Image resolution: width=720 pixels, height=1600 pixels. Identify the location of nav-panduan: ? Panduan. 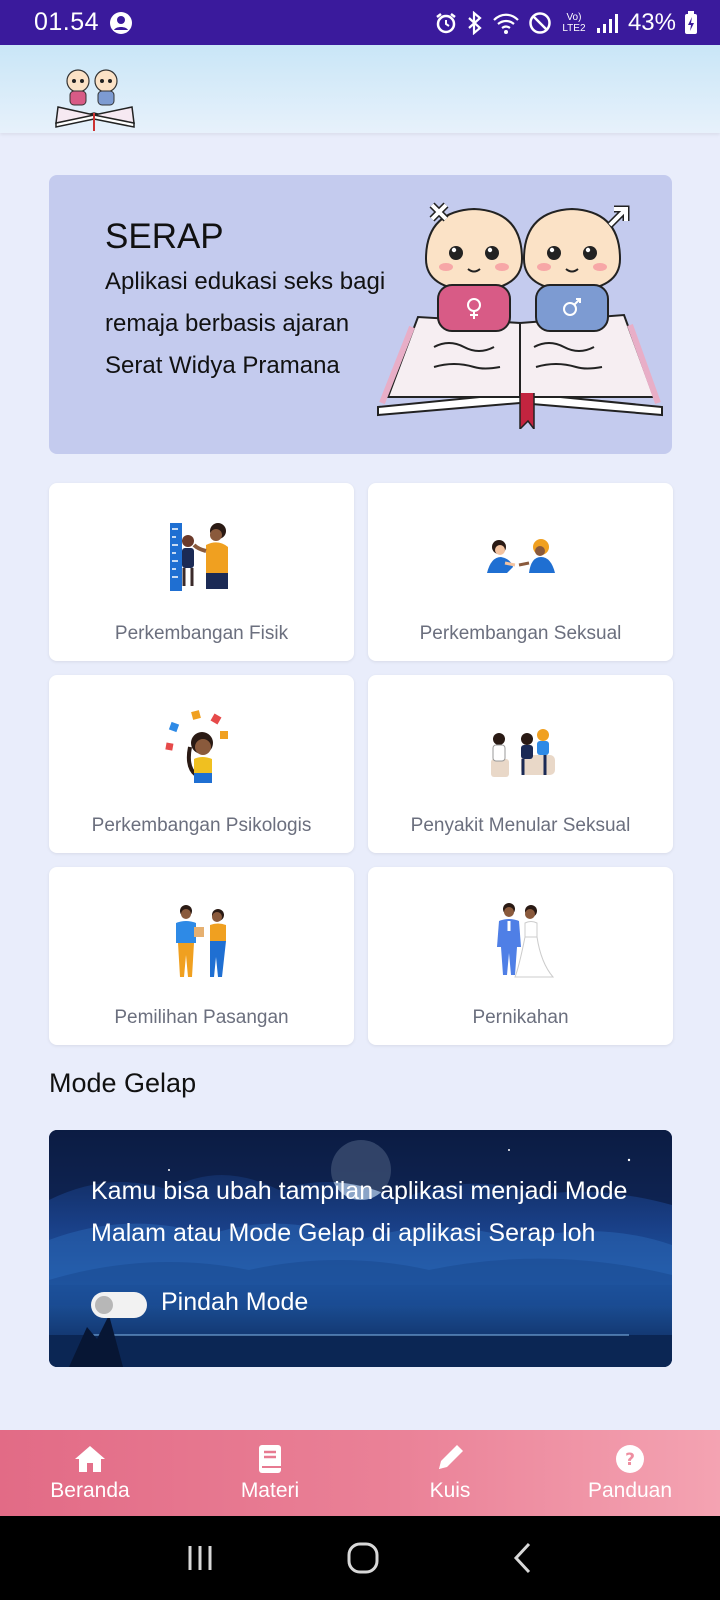
(630, 1473).